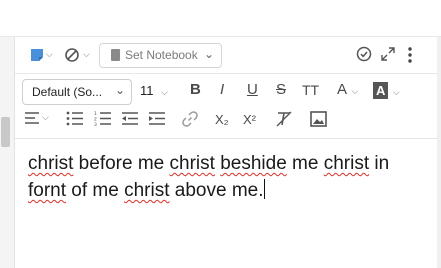 The height and width of the screenshot is (268, 441). Describe the element at coordinates (225, 55) in the screenshot. I see `note-toolbar: ⌵ ⌵ Set Notebook ⌄` at that location.